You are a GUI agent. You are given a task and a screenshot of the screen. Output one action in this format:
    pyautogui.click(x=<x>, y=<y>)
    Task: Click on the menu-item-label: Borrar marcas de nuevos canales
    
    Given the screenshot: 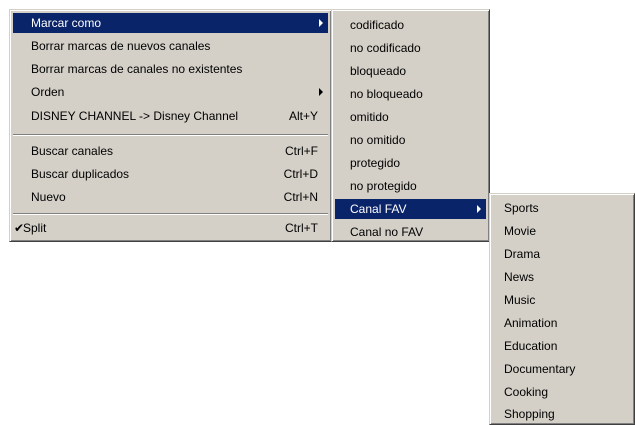 What is the action you would take?
    pyautogui.click(x=121, y=46)
    